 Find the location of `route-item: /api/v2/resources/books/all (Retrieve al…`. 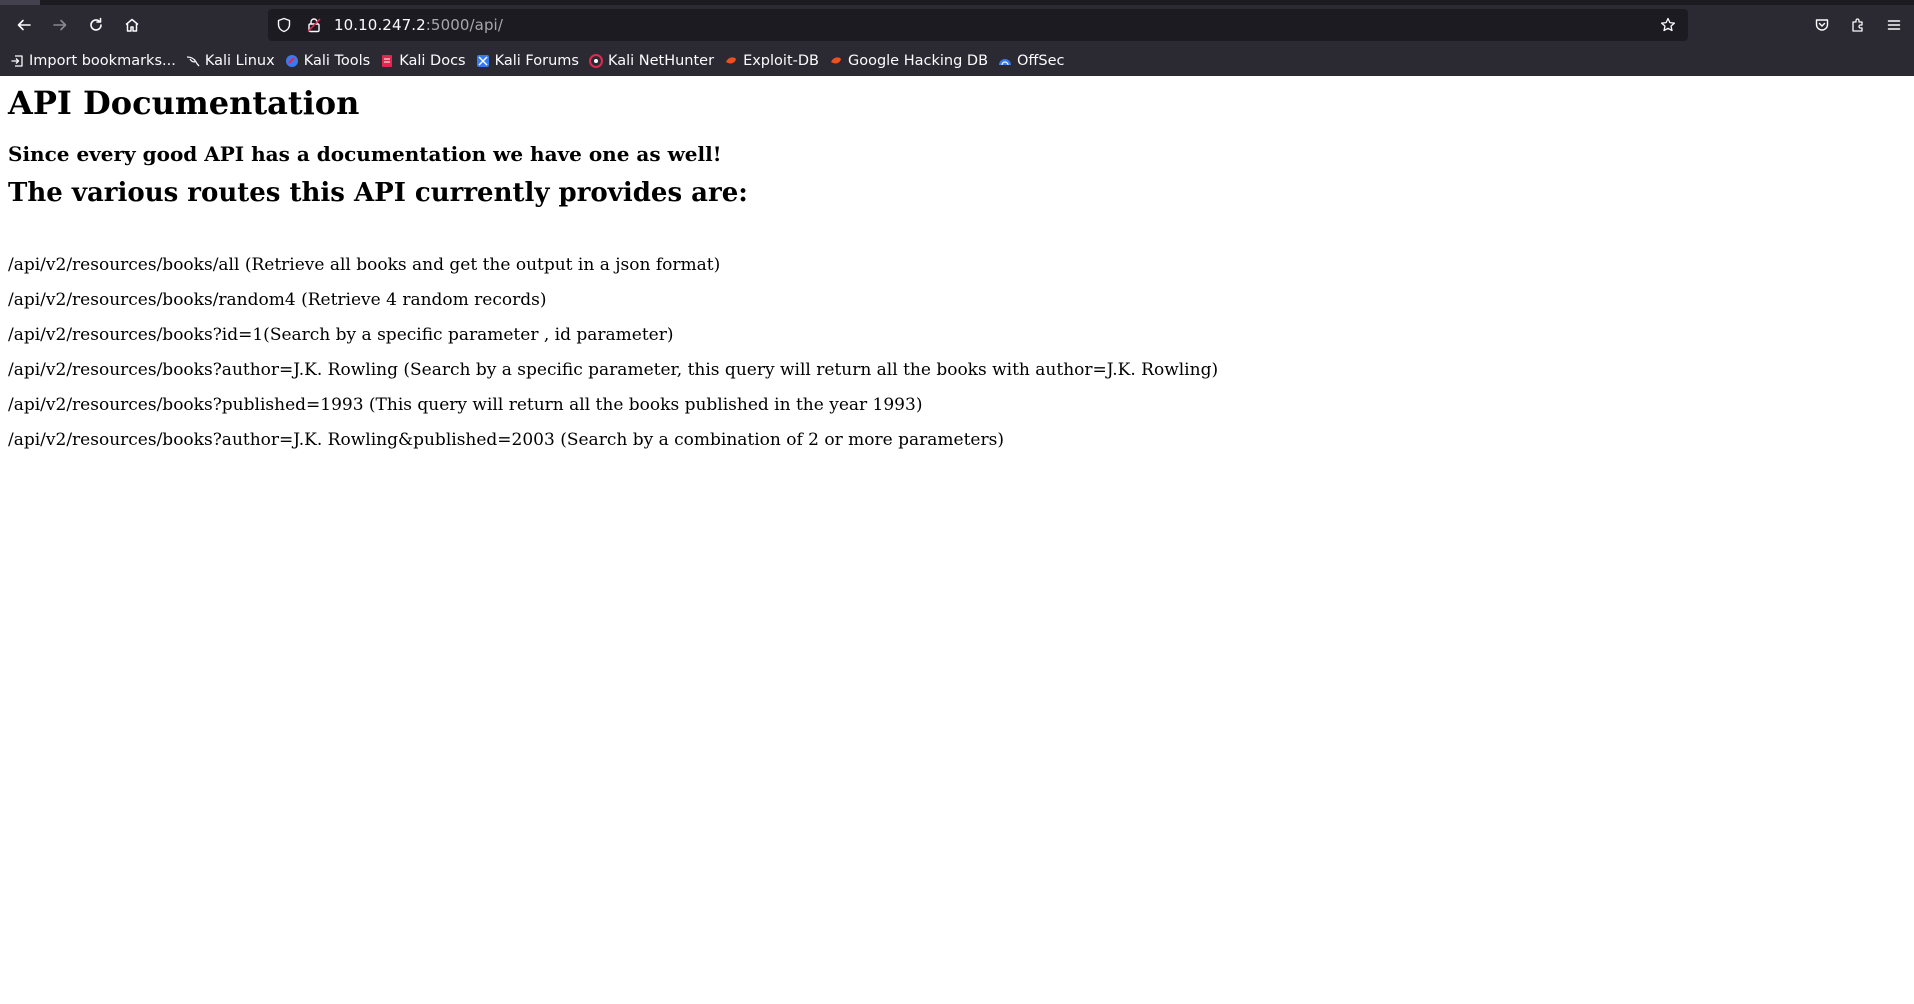

route-item: /api/v2/resources/books/all (Retrieve al… is located at coordinates (364, 264).